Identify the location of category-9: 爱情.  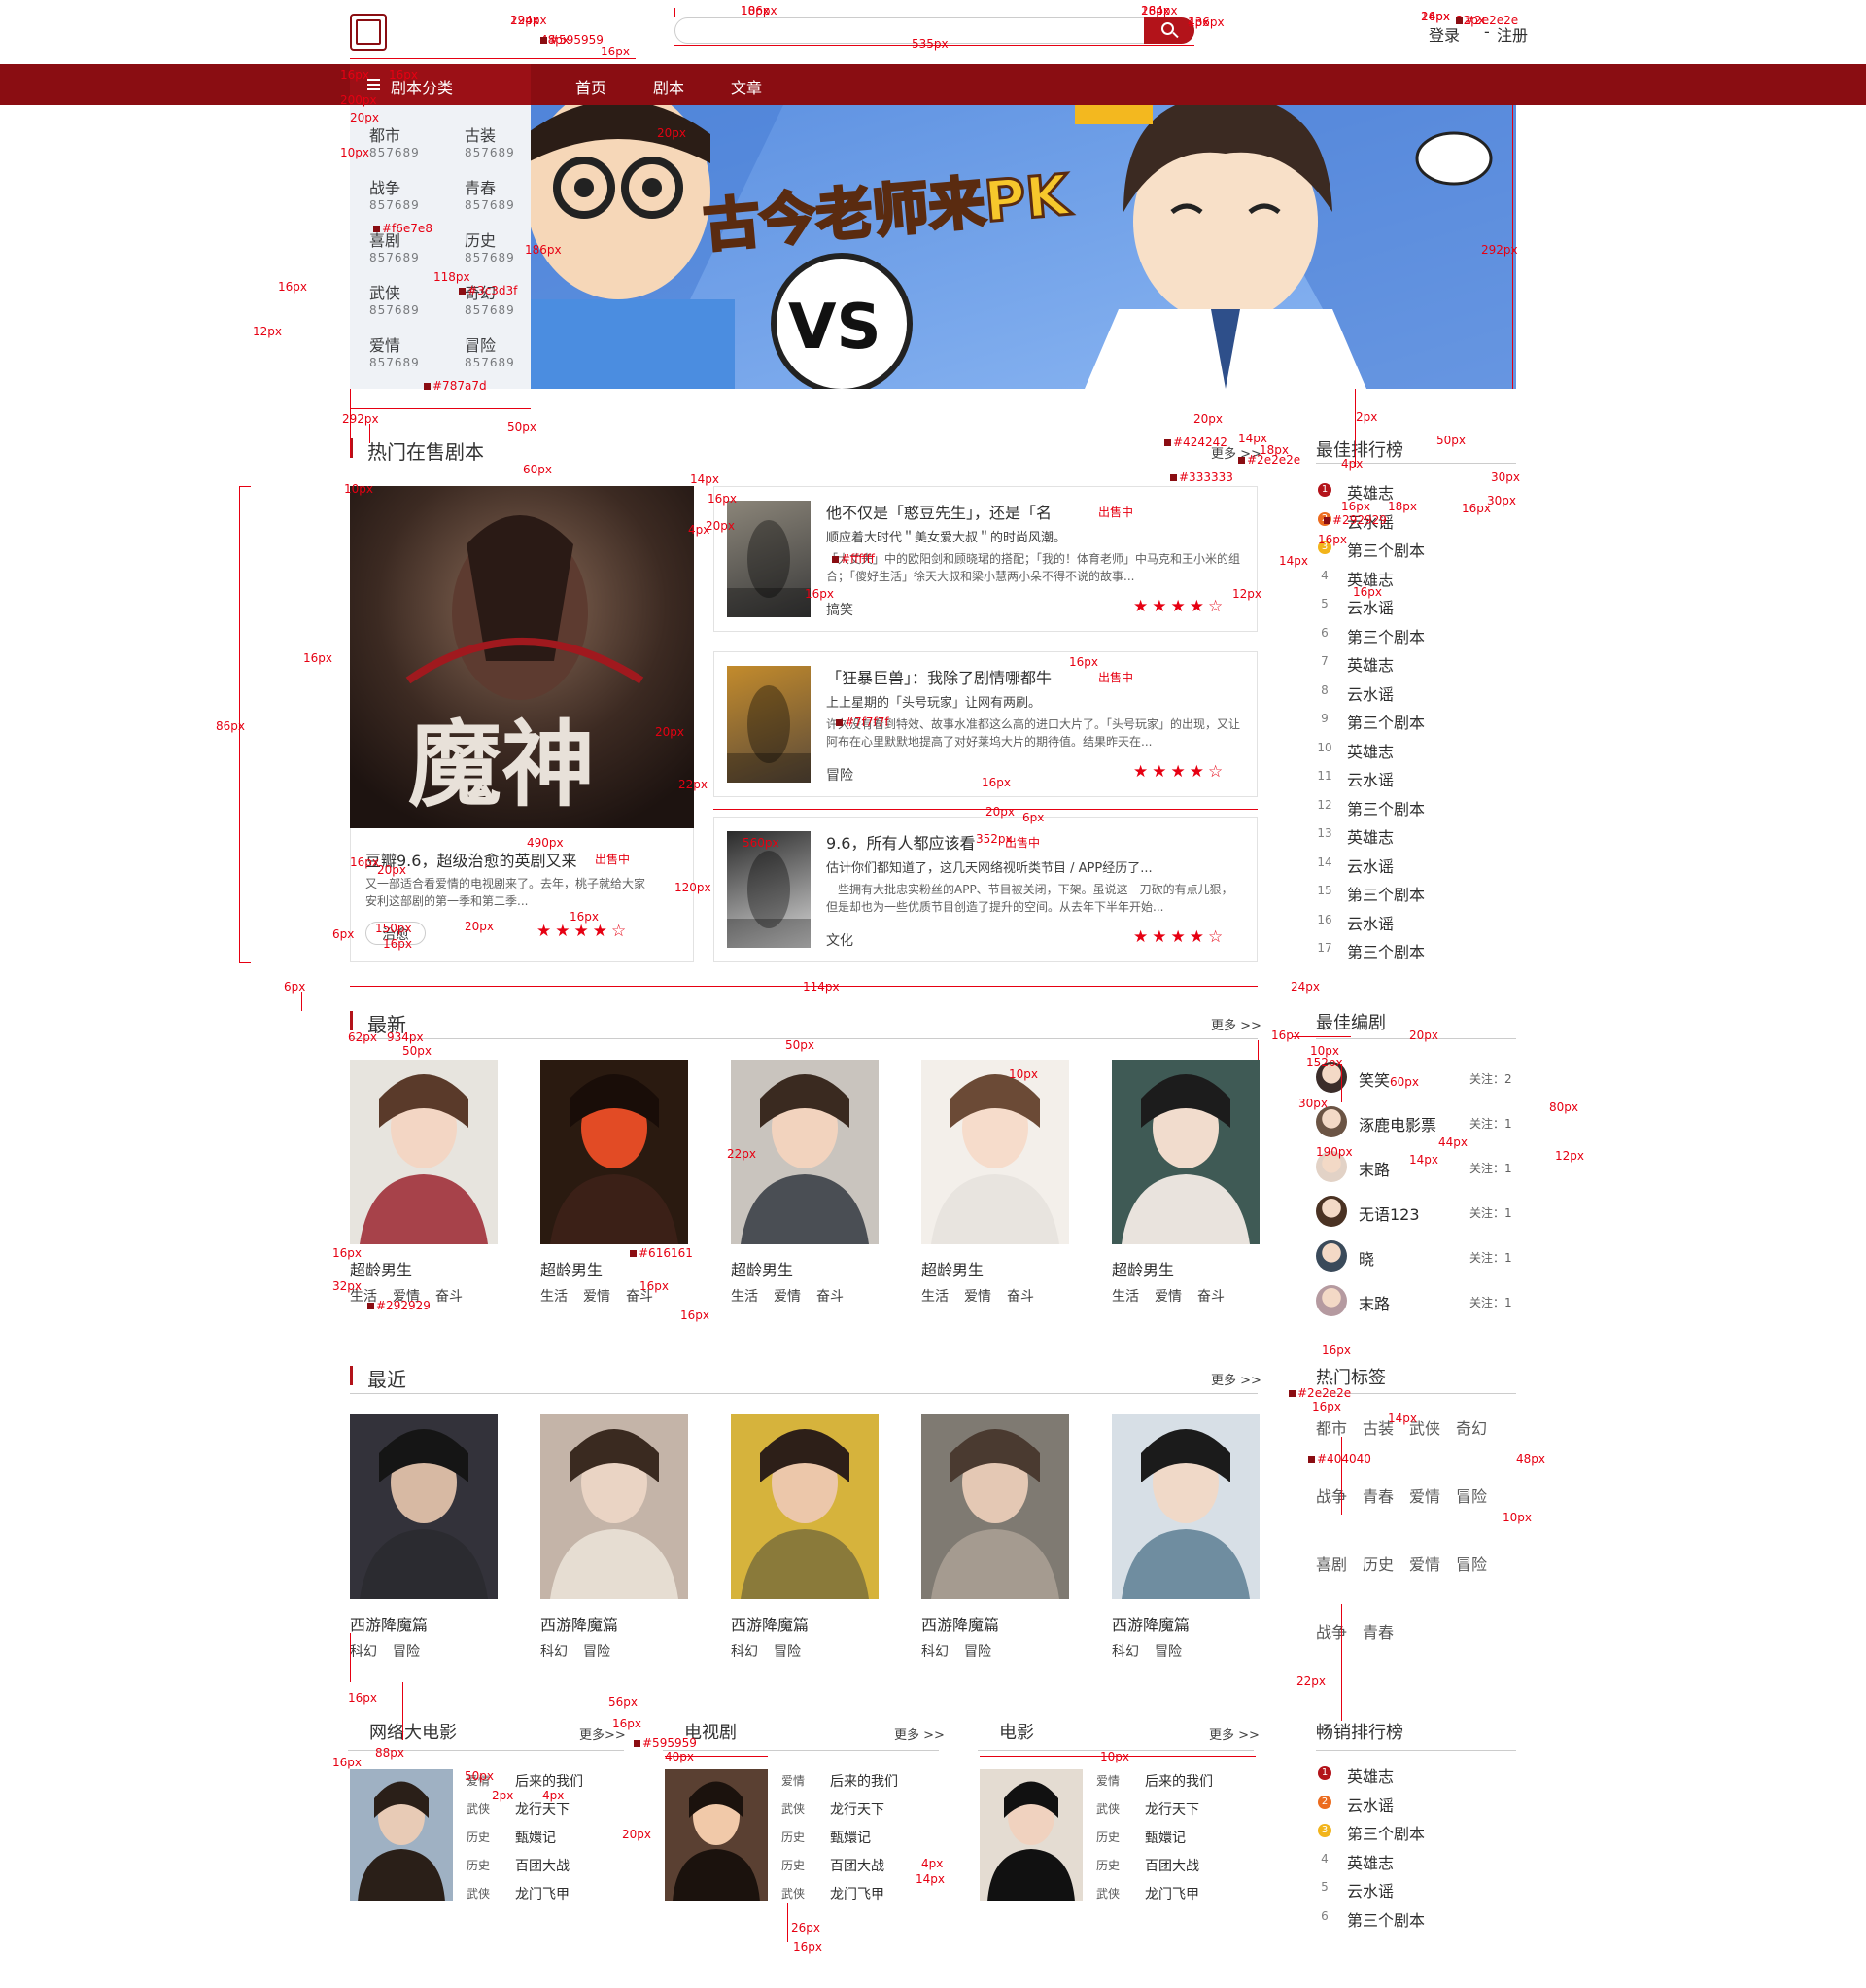
(384, 344).